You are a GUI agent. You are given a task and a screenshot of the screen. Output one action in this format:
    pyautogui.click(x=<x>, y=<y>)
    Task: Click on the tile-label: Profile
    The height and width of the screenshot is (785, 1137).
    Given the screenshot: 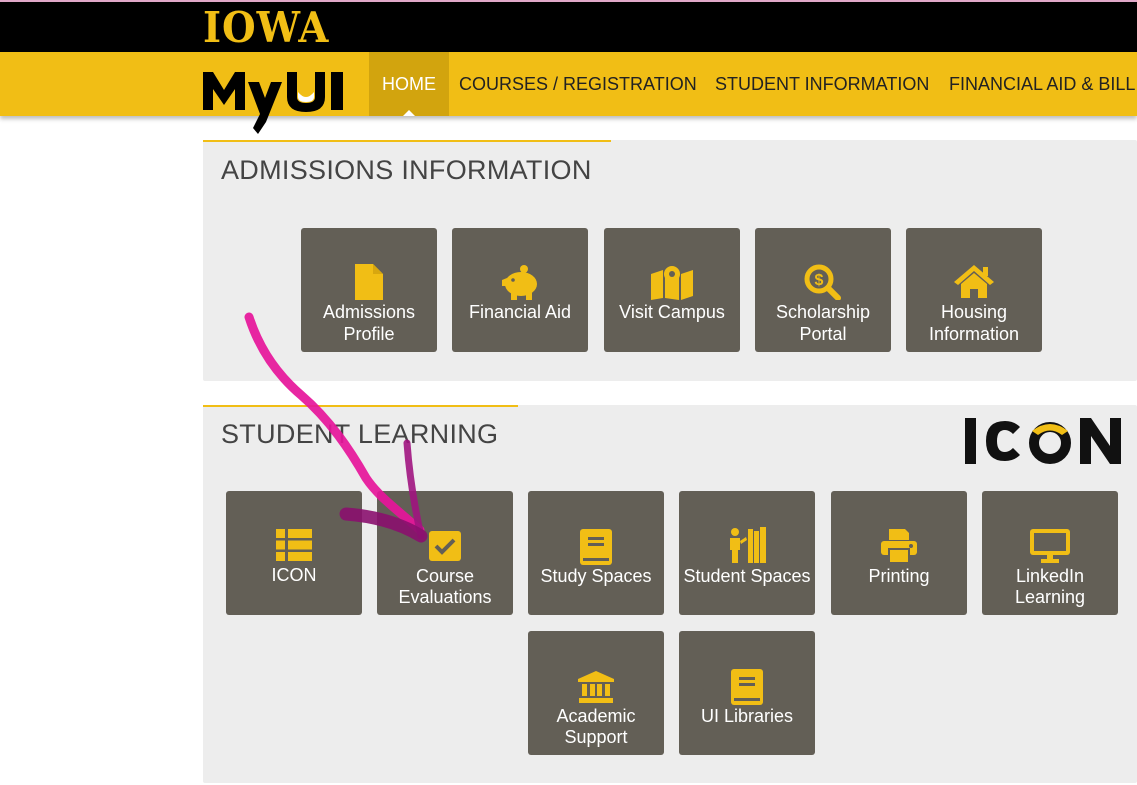 What is the action you would take?
    pyautogui.click(x=369, y=334)
    